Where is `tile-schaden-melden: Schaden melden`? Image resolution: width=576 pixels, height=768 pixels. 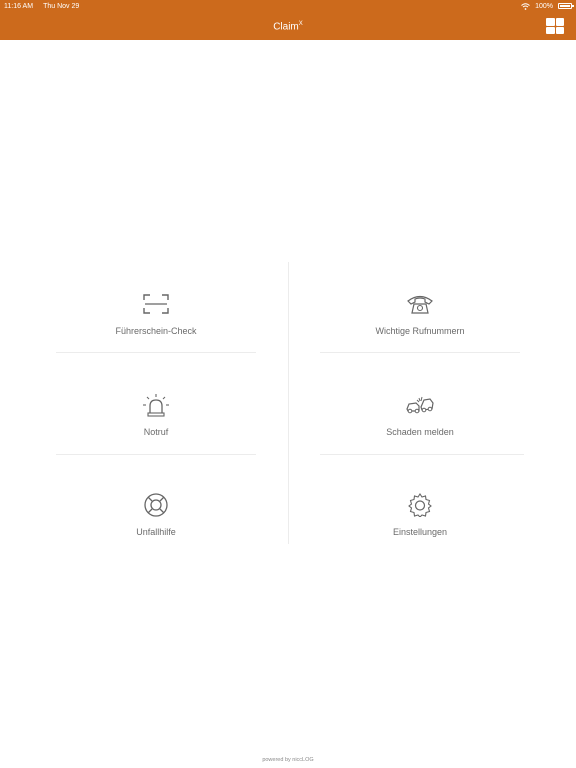
tile-schaden-melden: Schaden melden is located at coordinates (420, 433).